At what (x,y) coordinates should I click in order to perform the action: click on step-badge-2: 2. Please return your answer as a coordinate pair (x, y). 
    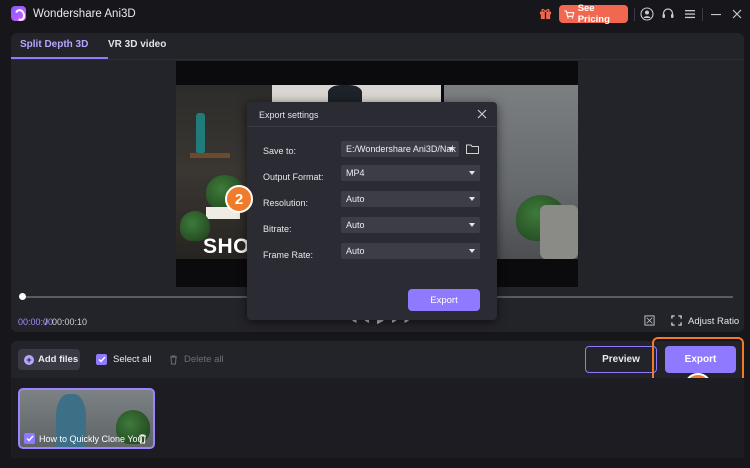
    Looking at the image, I should click on (239, 199).